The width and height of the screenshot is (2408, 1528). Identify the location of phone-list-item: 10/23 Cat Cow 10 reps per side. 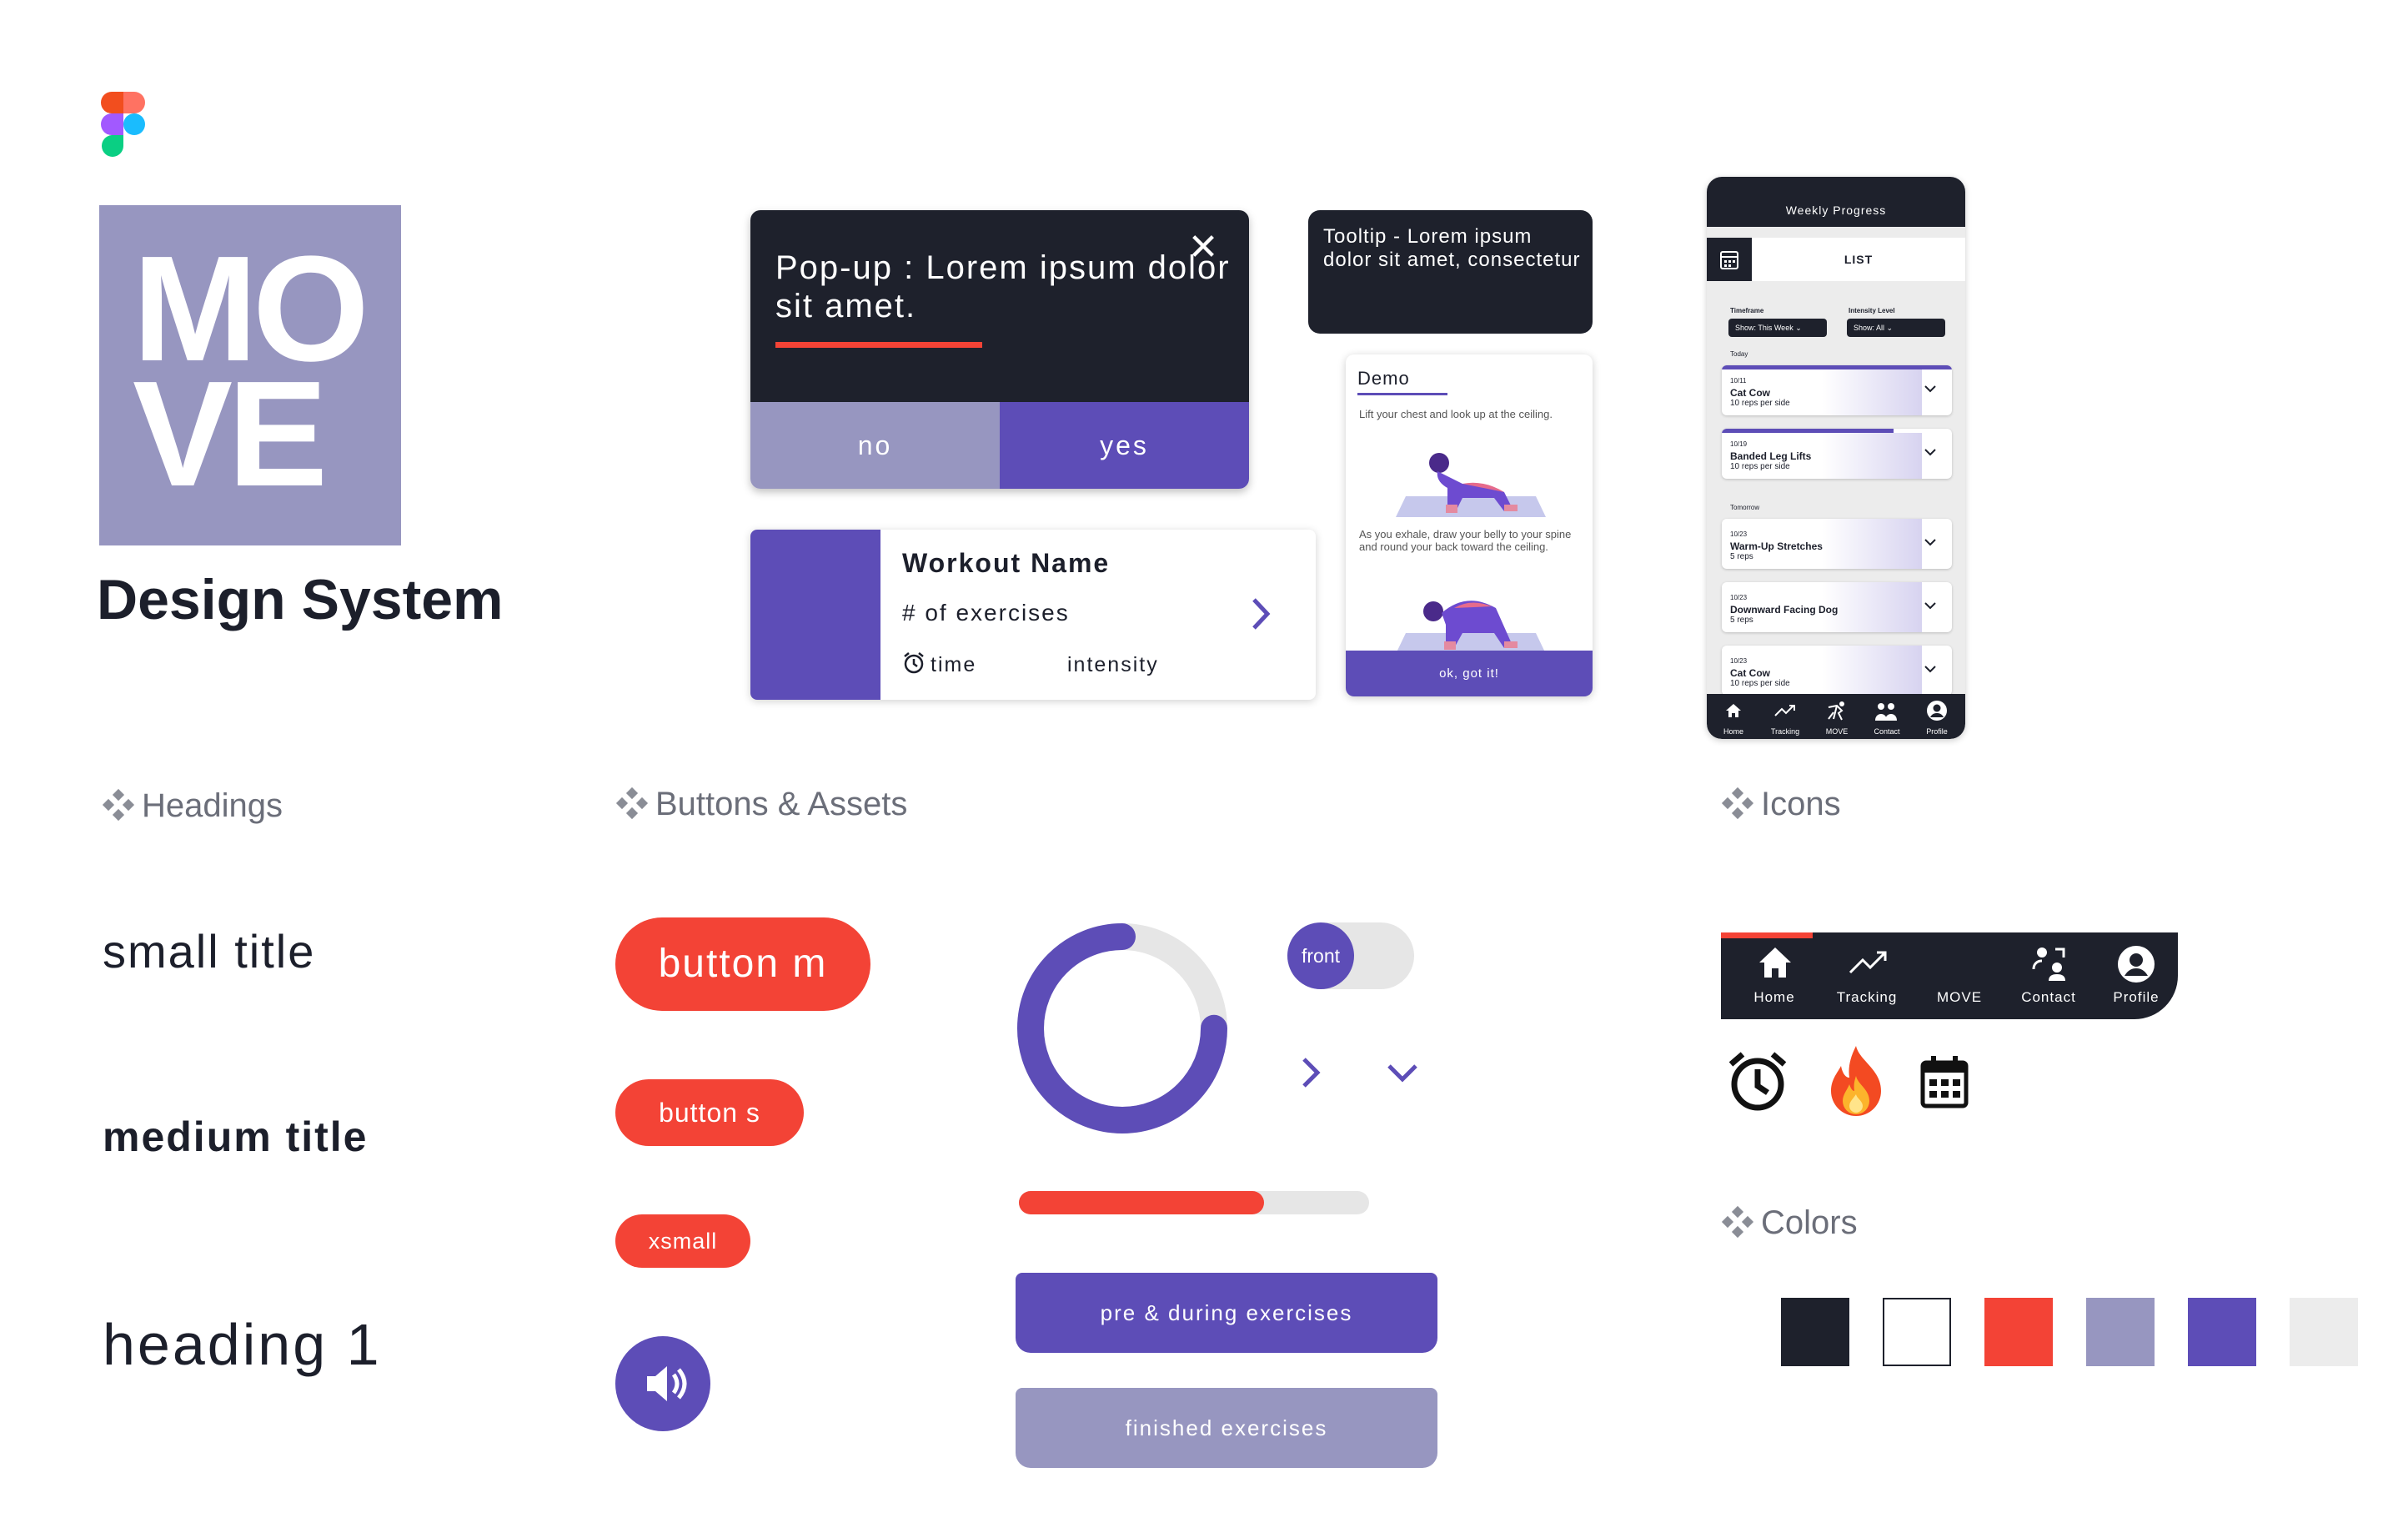
(1837, 671).